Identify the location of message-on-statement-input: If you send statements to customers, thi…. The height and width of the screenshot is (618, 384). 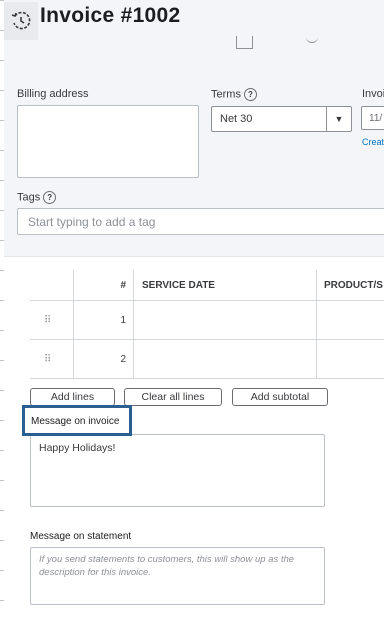
(177, 576).